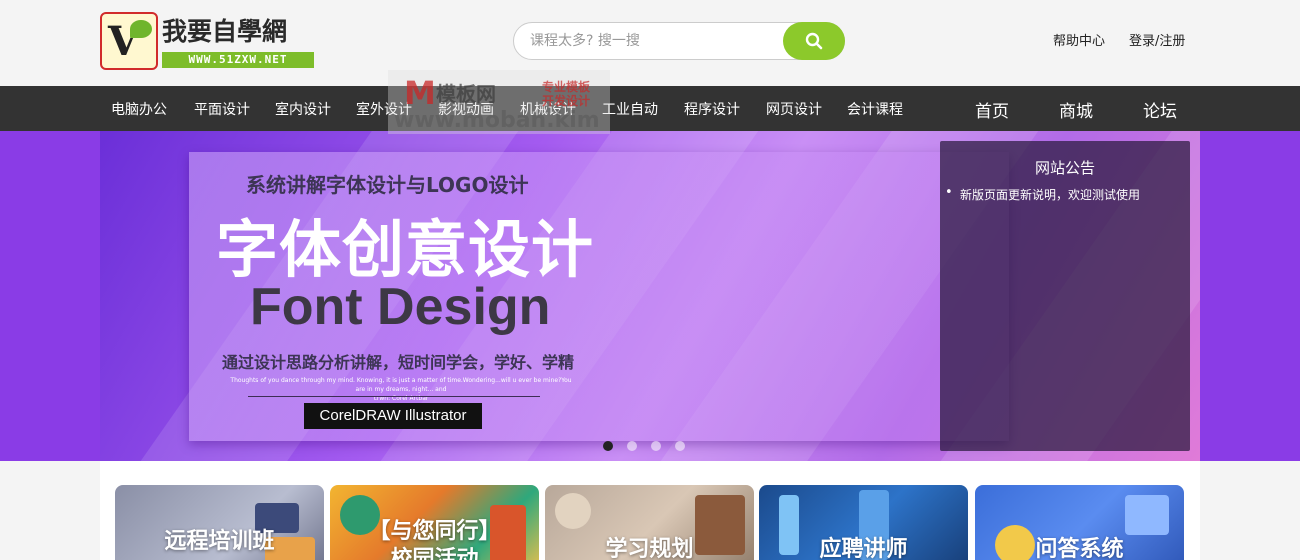  Describe the element at coordinates (303, 109) in the screenshot. I see `nav-category-item: 室内设计` at that location.